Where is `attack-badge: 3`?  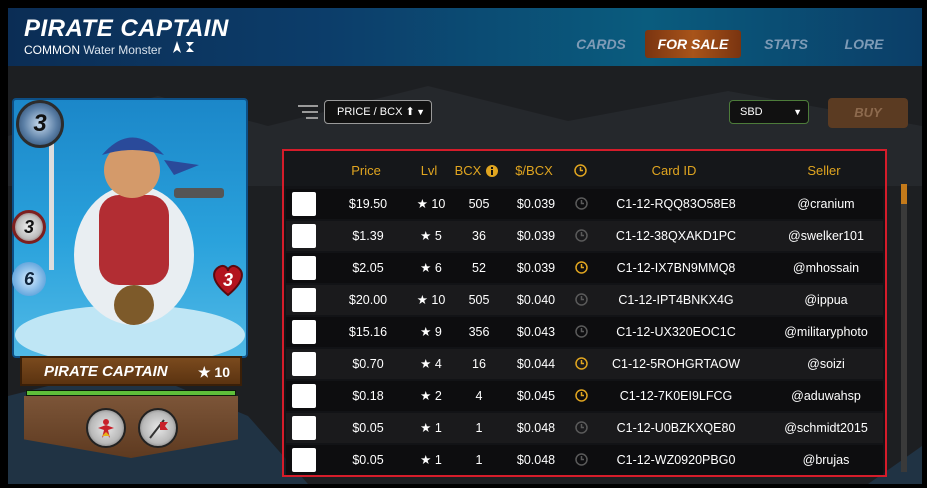 attack-badge: 3 is located at coordinates (29, 227).